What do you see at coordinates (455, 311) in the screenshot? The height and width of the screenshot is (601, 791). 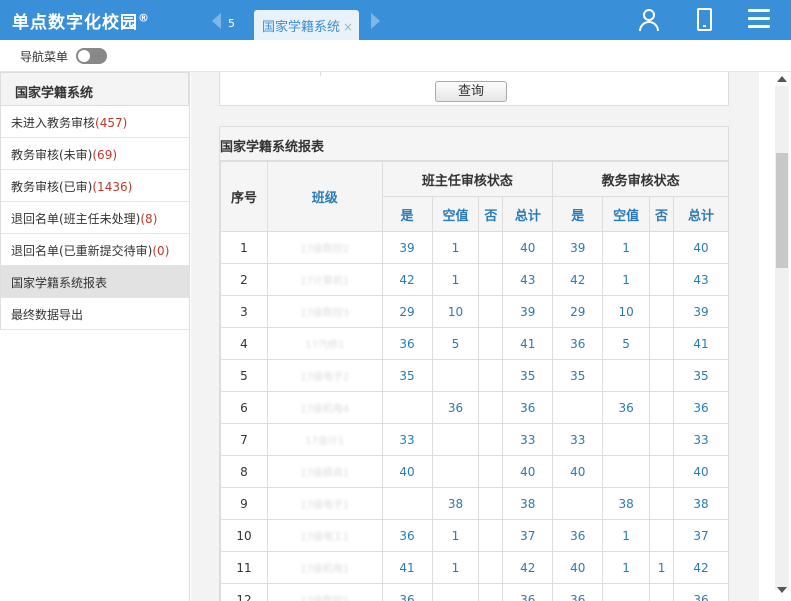 I see `teacher-empty-cell: 10` at bounding box center [455, 311].